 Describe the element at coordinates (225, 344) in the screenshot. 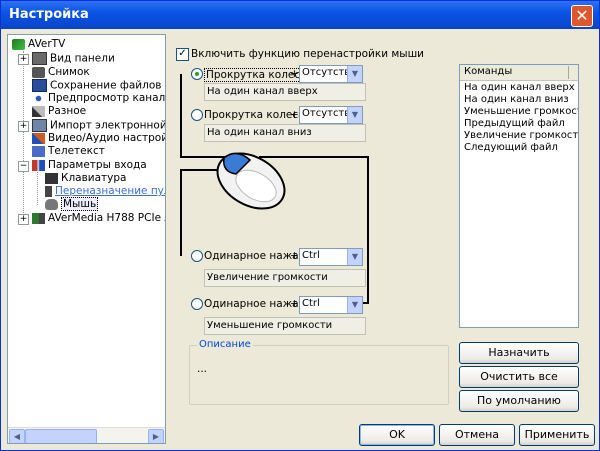

I see `description-label: Описание` at that location.